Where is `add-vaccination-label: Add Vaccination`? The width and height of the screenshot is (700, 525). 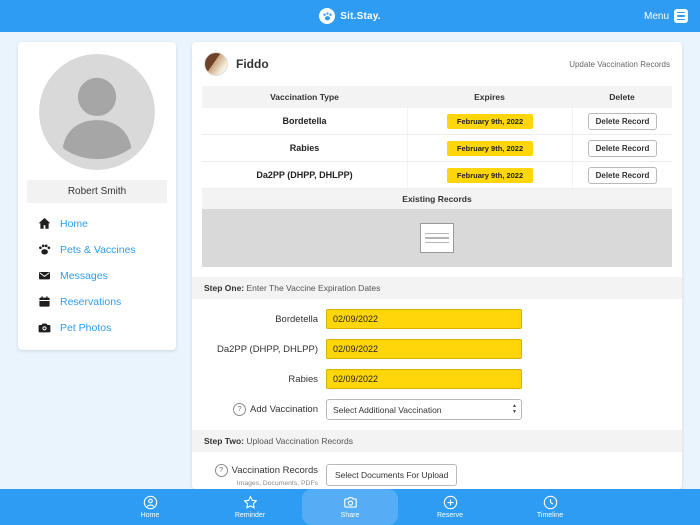
add-vaccination-label: Add Vaccination is located at coordinates (284, 409).